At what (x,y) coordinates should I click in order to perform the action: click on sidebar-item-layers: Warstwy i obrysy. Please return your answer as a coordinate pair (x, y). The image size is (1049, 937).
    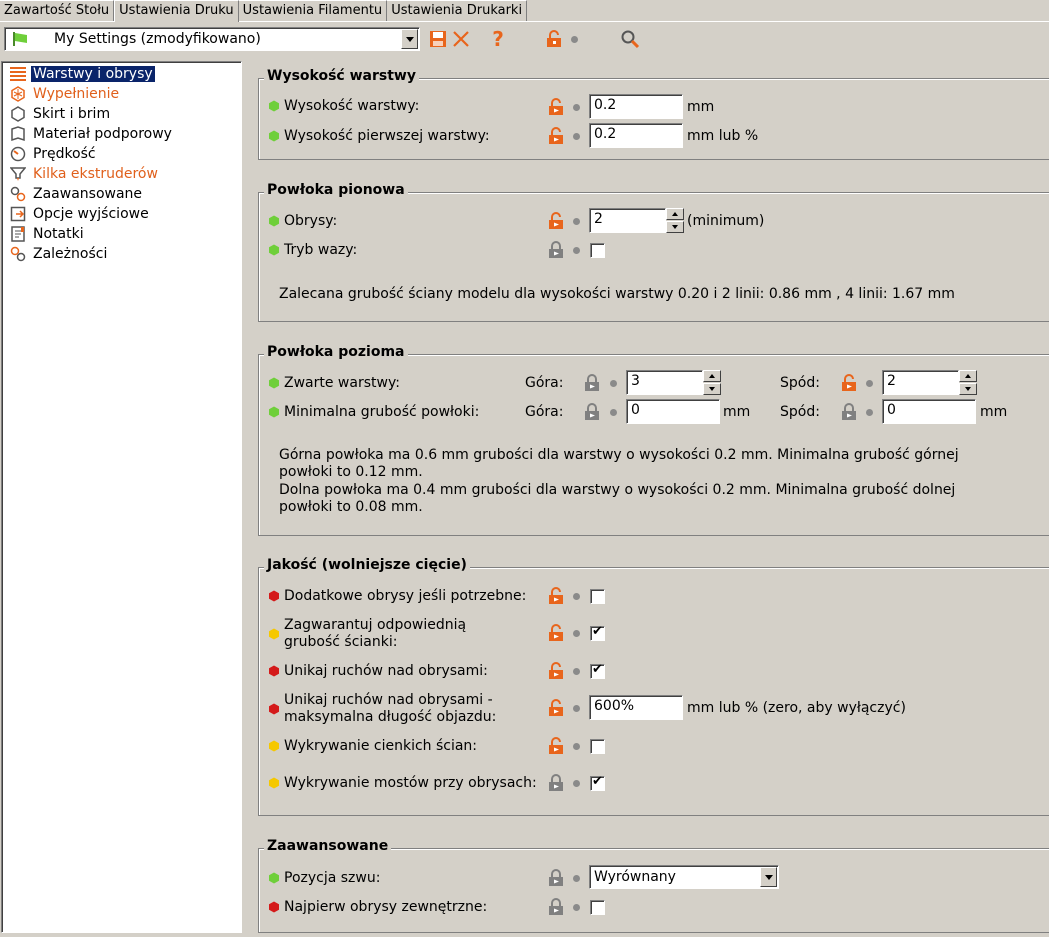
    Looking at the image, I should click on (82, 74).